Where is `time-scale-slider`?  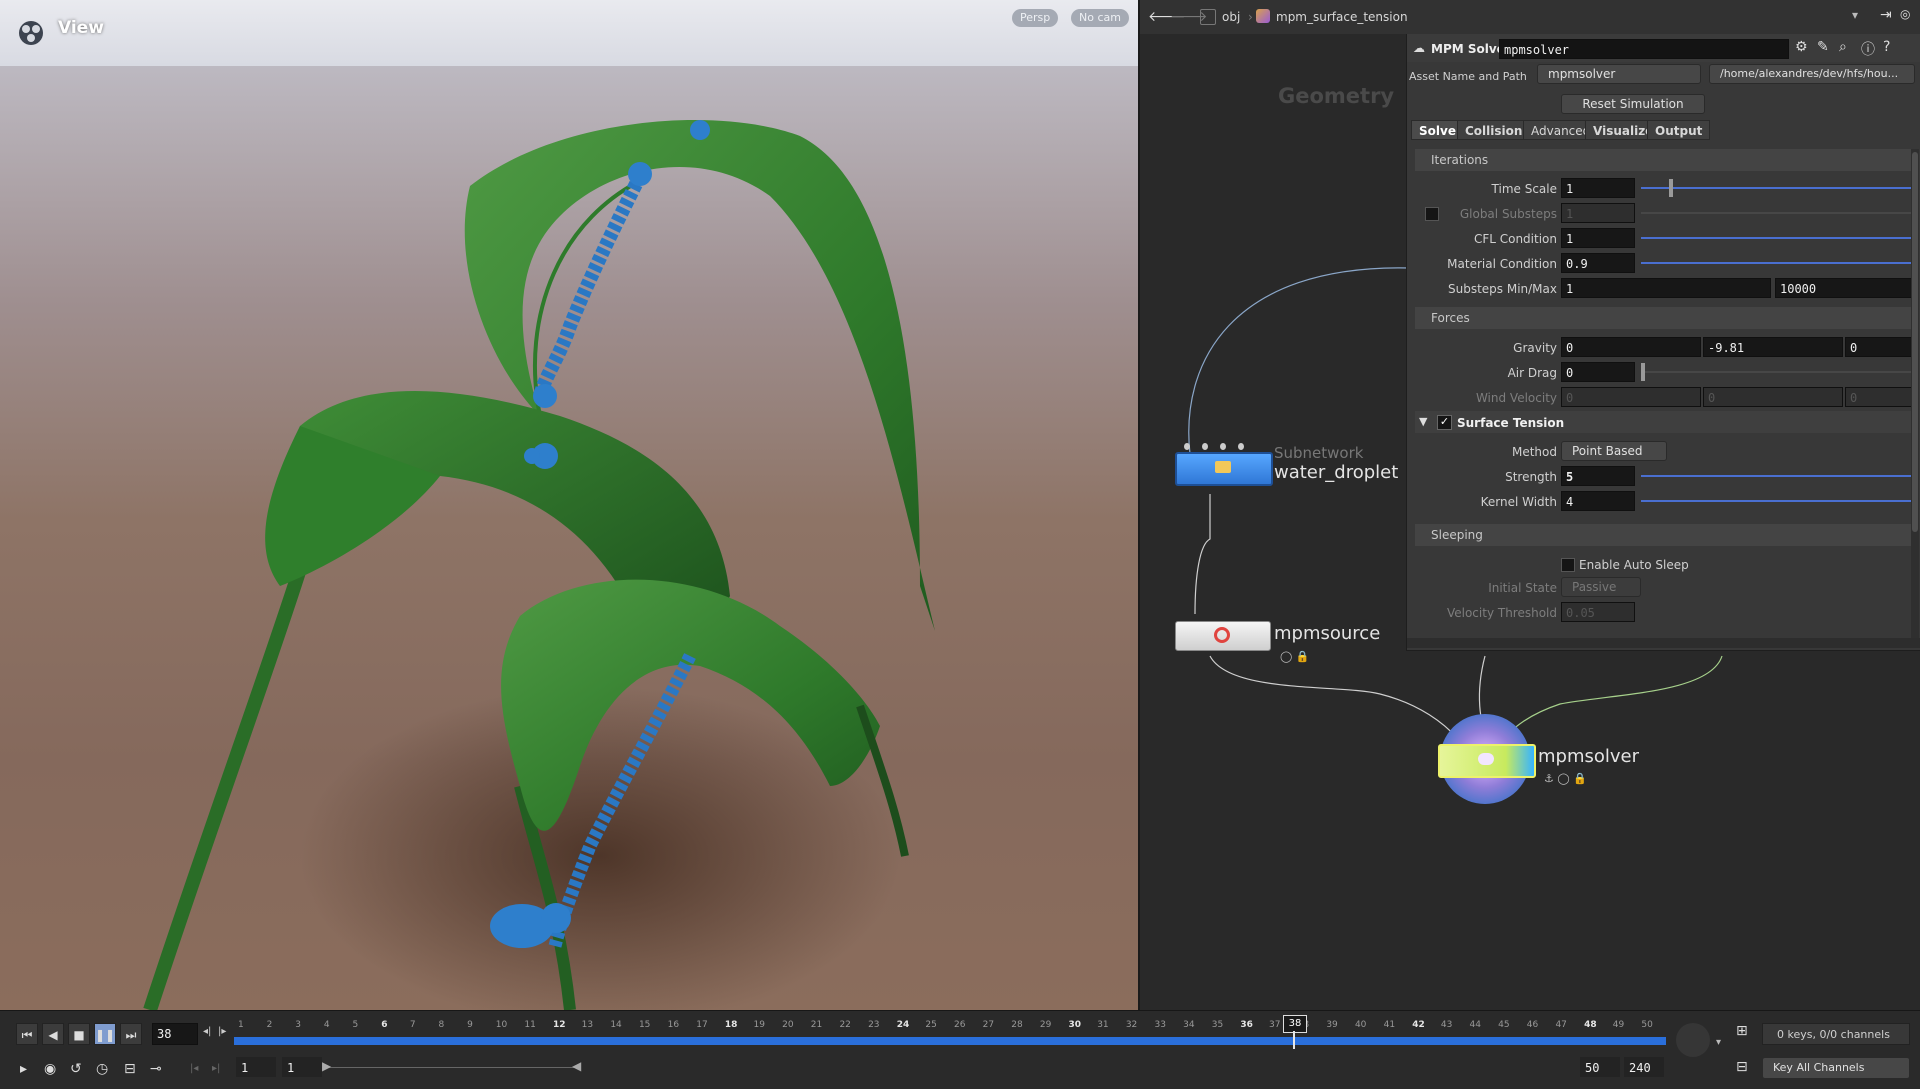
time-scale-slider is located at coordinates (1778, 188).